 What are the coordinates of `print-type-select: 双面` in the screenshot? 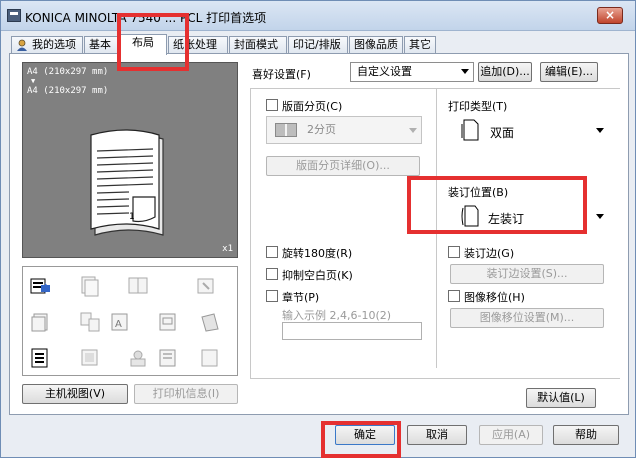 It's located at (528, 131).